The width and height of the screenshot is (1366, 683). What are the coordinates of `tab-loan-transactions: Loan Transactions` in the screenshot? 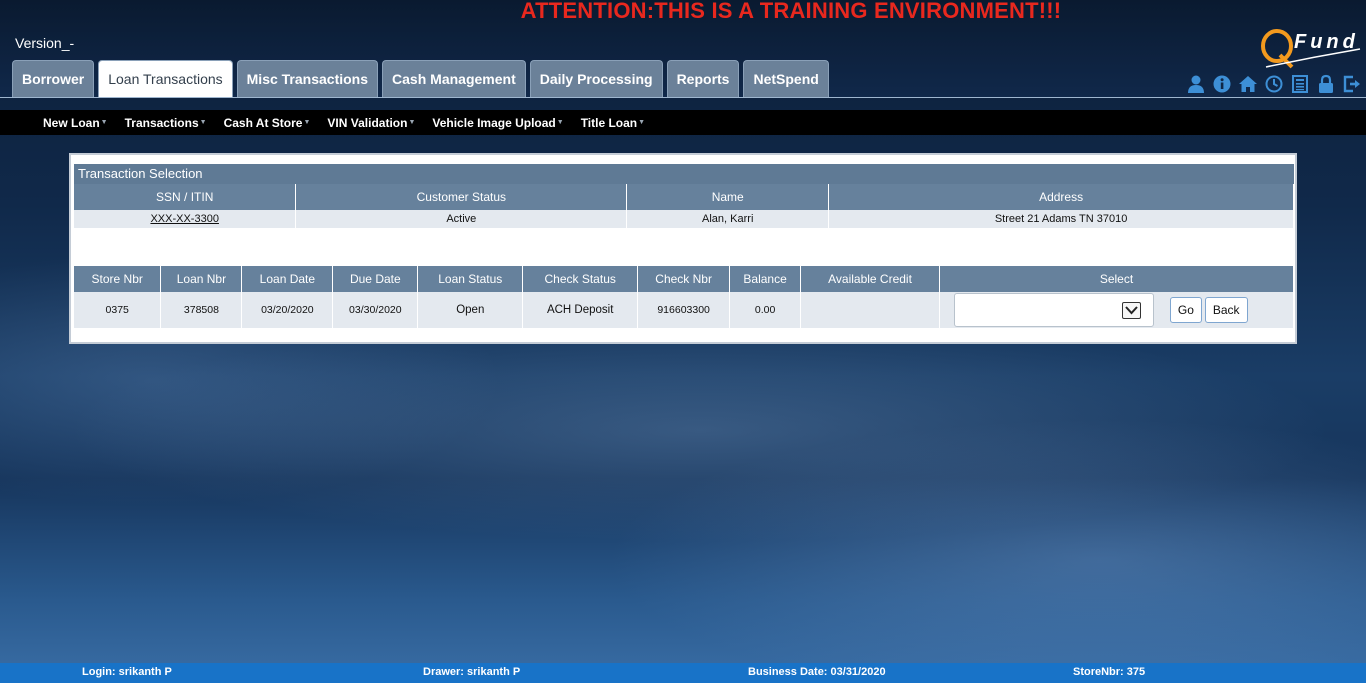 It's located at (165, 78).